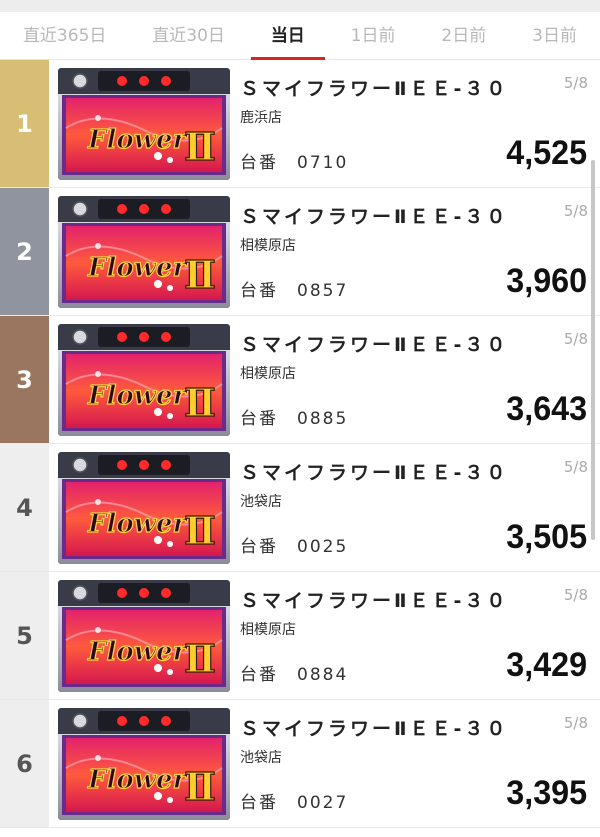  Describe the element at coordinates (463, 36) in the screenshot. I see `tab-2-days-ago: 2日前` at that location.